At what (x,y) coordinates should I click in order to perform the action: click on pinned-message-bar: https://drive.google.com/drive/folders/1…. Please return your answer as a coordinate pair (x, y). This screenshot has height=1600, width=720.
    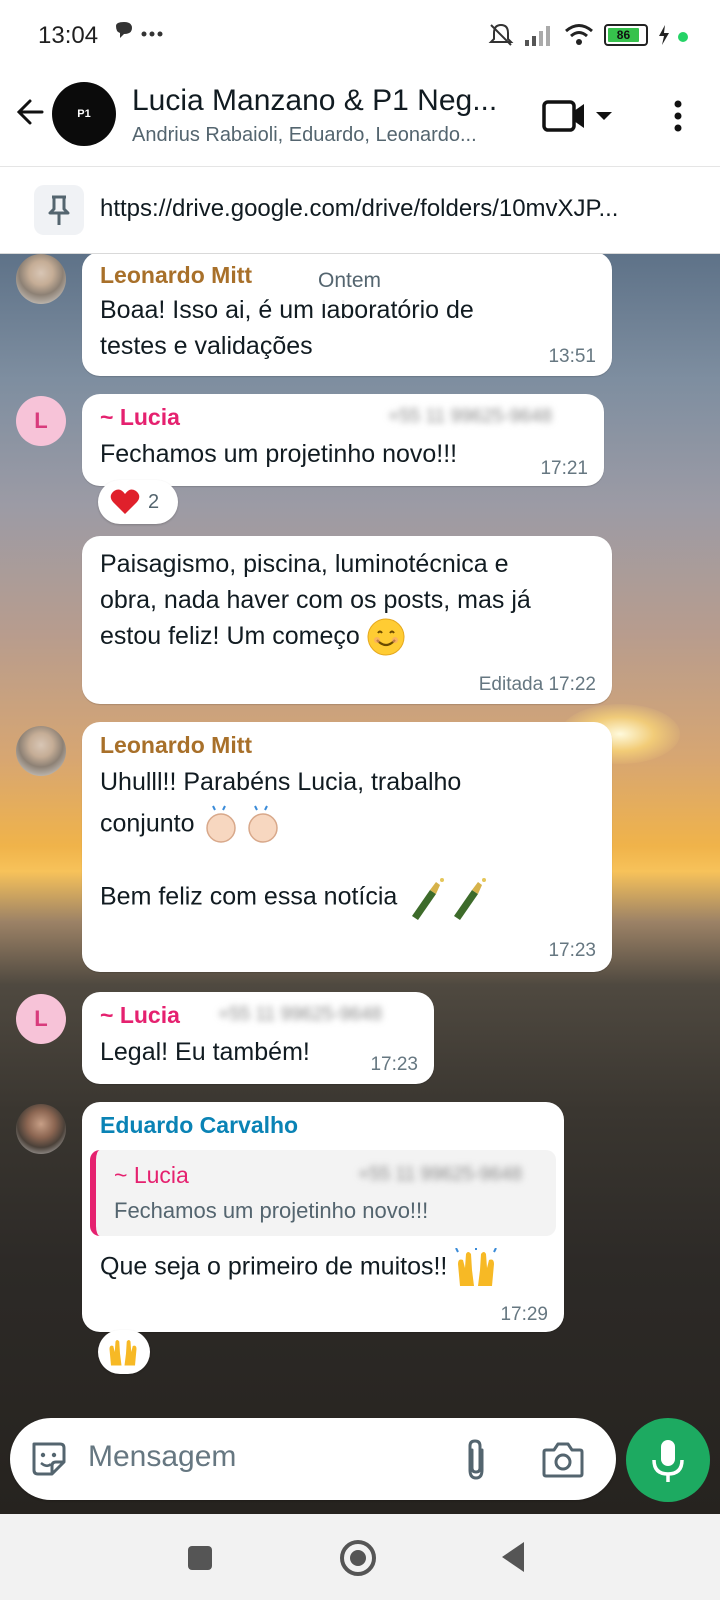
    Looking at the image, I should click on (360, 210).